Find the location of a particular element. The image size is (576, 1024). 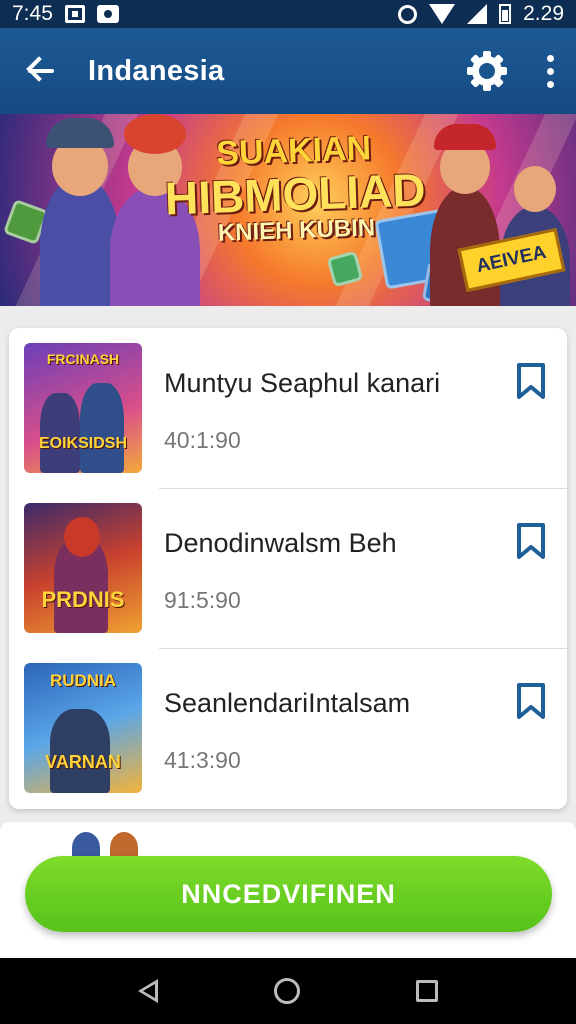

app-bar: Indanesia is located at coordinates (288, 71).